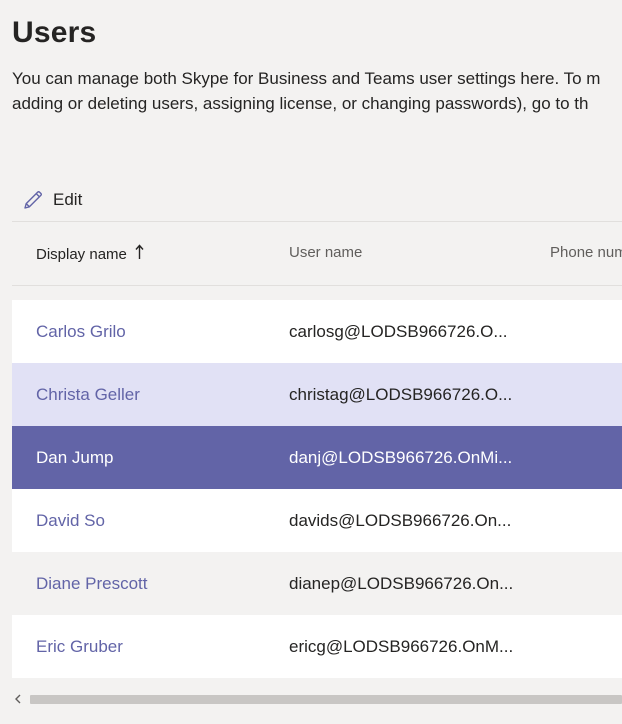 The image size is (622, 724). What do you see at coordinates (92, 584) in the screenshot?
I see `display-name-link: Diane Prescott` at bounding box center [92, 584].